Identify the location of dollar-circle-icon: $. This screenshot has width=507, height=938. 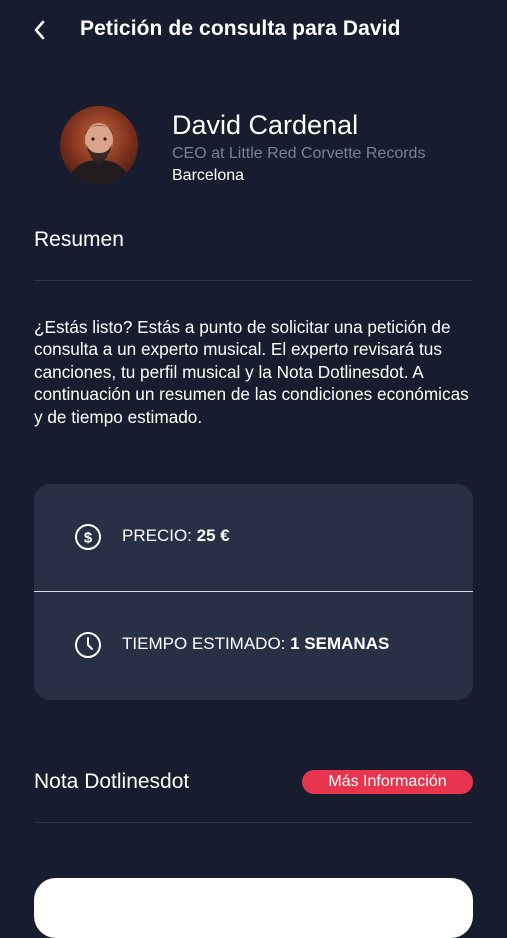
(88, 537).